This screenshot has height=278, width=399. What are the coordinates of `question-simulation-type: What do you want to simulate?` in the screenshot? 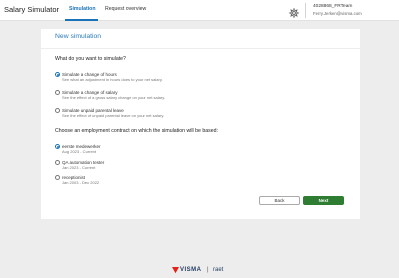 It's located at (90, 59).